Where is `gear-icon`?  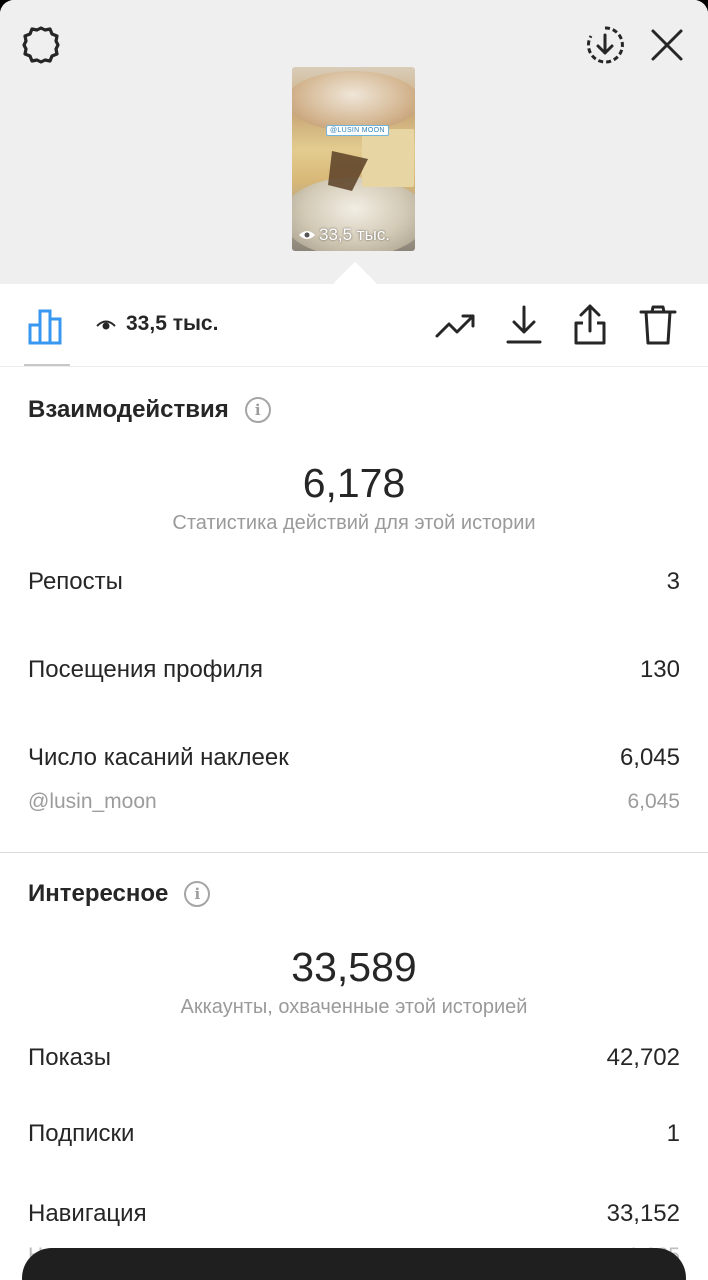 gear-icon is located at coordinates (41, 45).